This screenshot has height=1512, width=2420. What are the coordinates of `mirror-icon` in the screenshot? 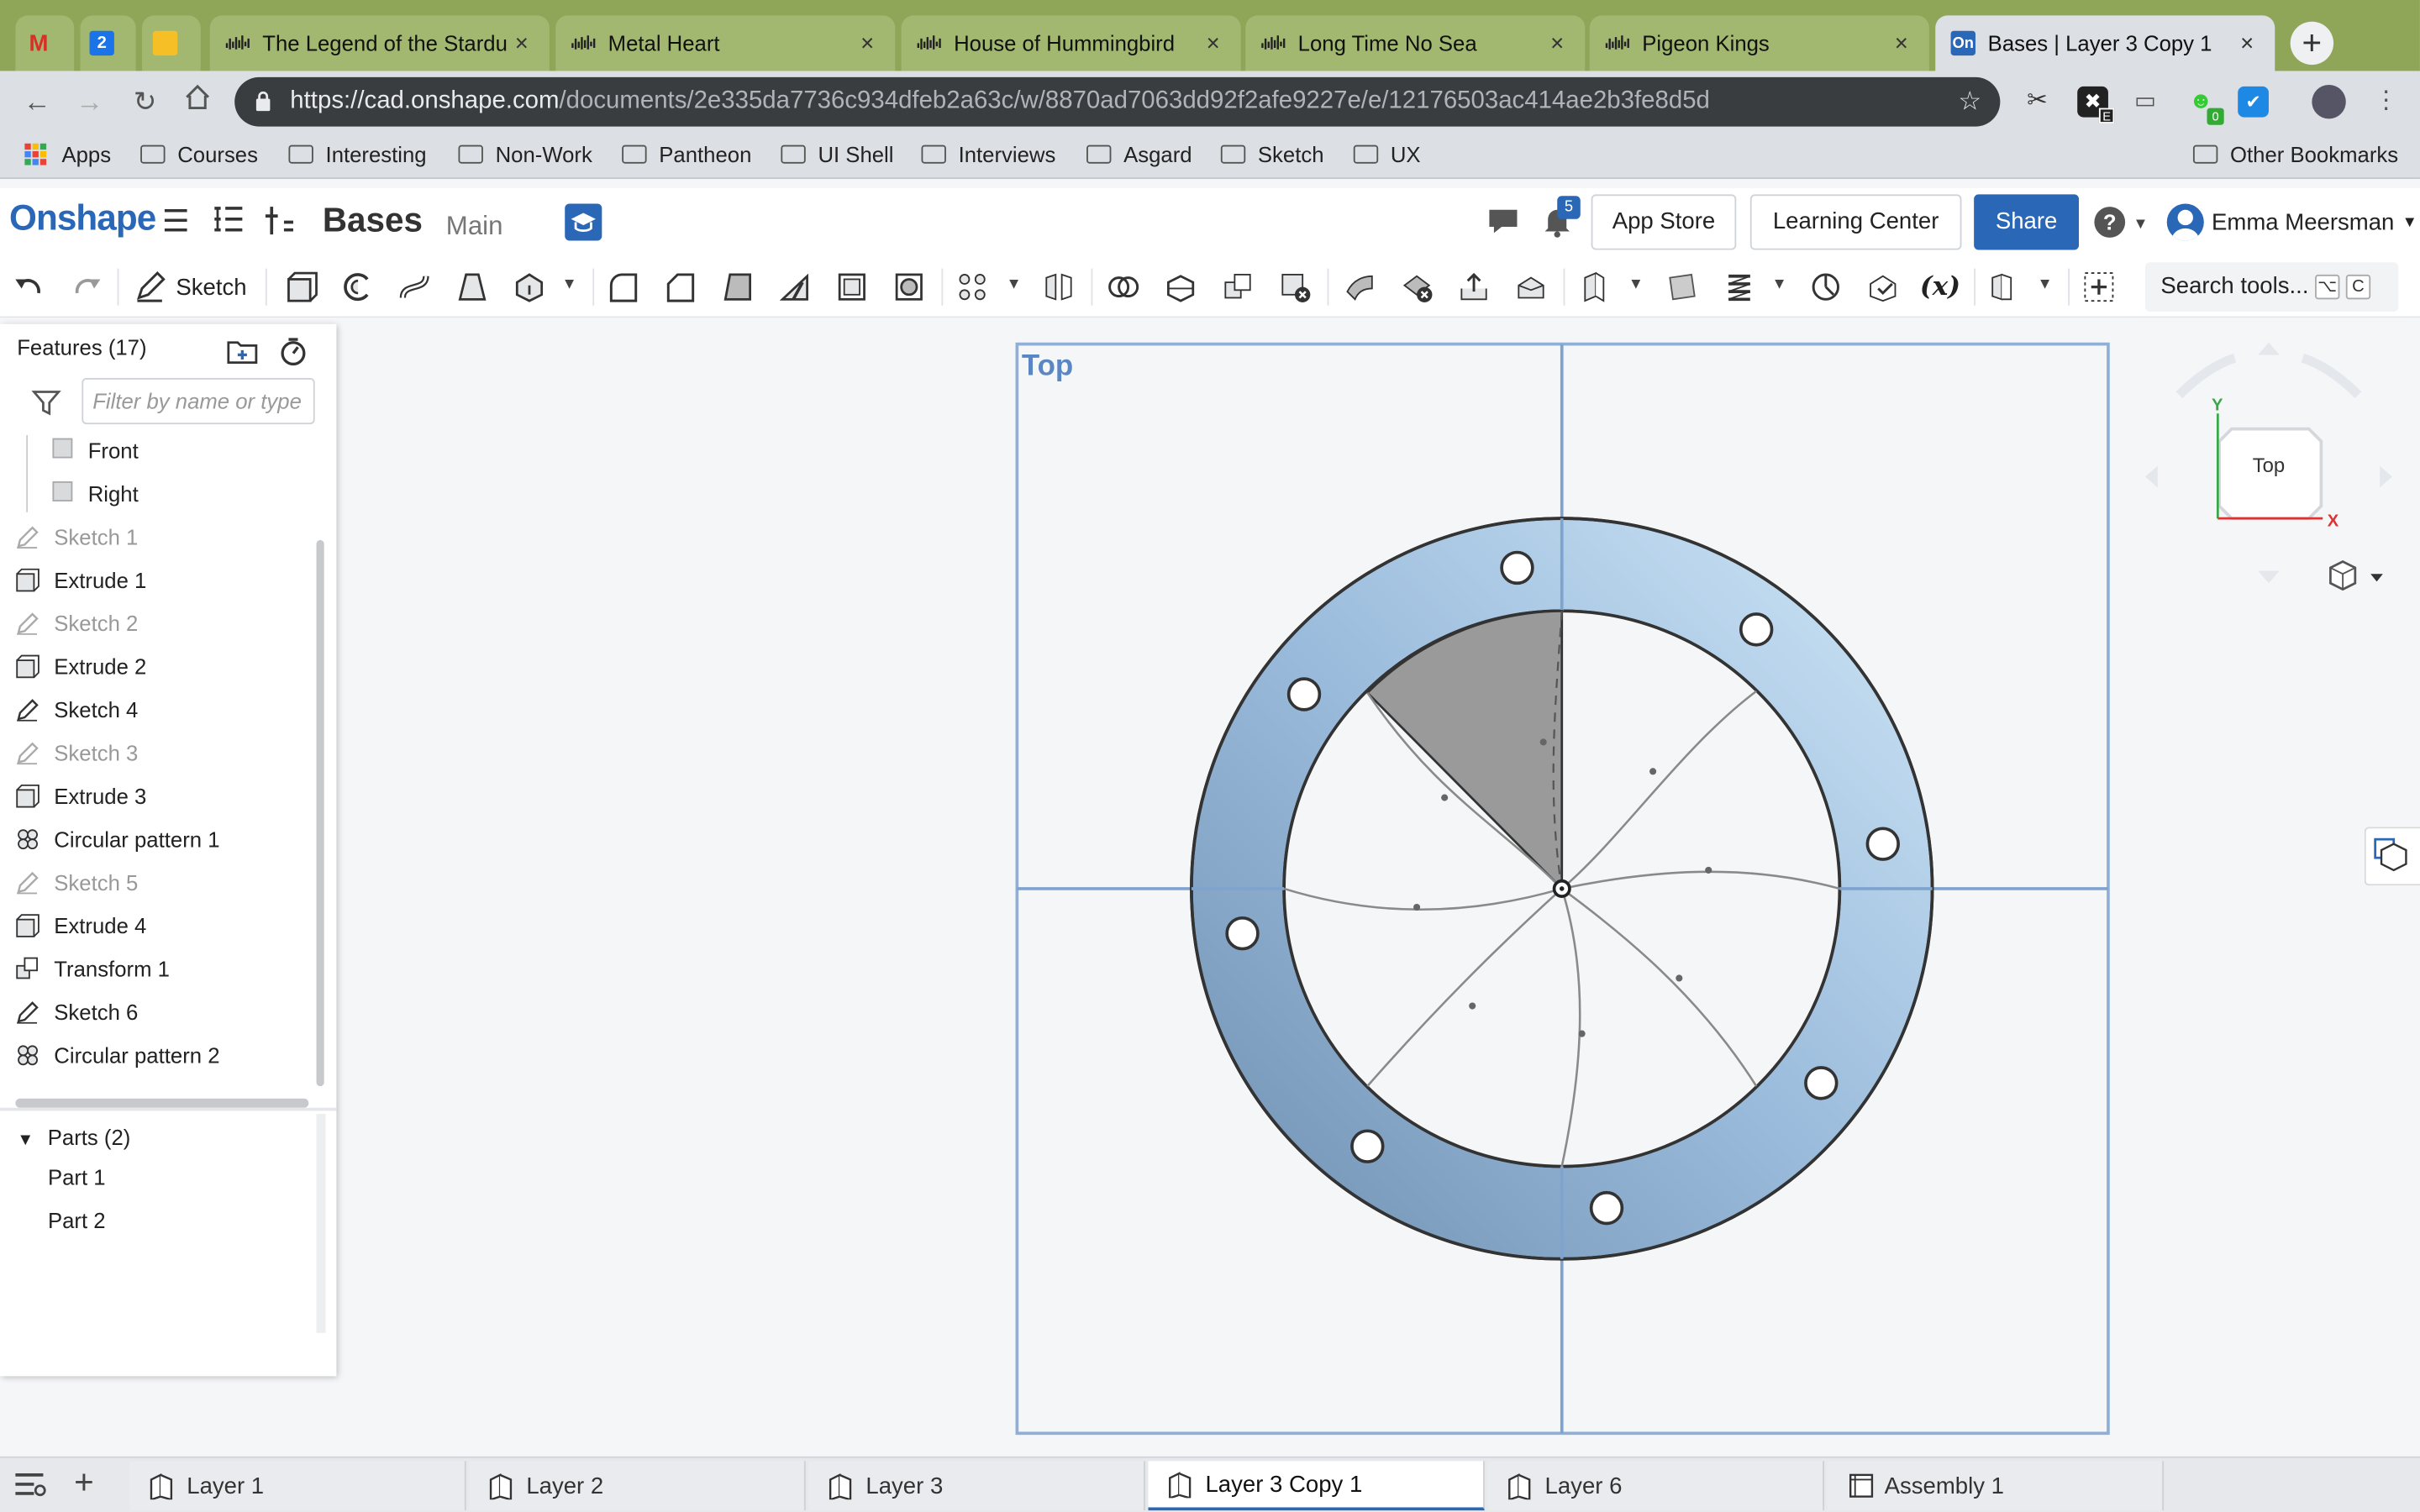 It's located at (1059, 286).